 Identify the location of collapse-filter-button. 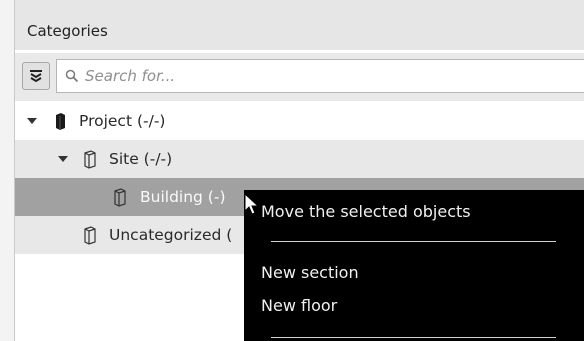
(36, 76).